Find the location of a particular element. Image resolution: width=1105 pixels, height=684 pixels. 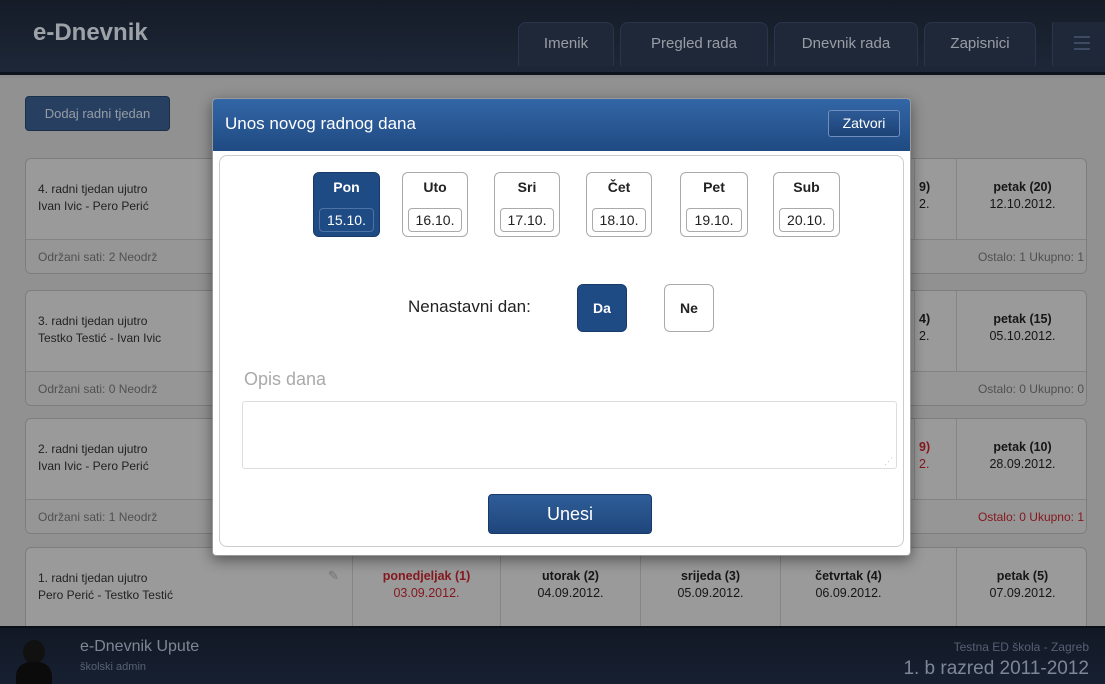

non-teaching-yes-button: Da is located at coordinates (602, 308).